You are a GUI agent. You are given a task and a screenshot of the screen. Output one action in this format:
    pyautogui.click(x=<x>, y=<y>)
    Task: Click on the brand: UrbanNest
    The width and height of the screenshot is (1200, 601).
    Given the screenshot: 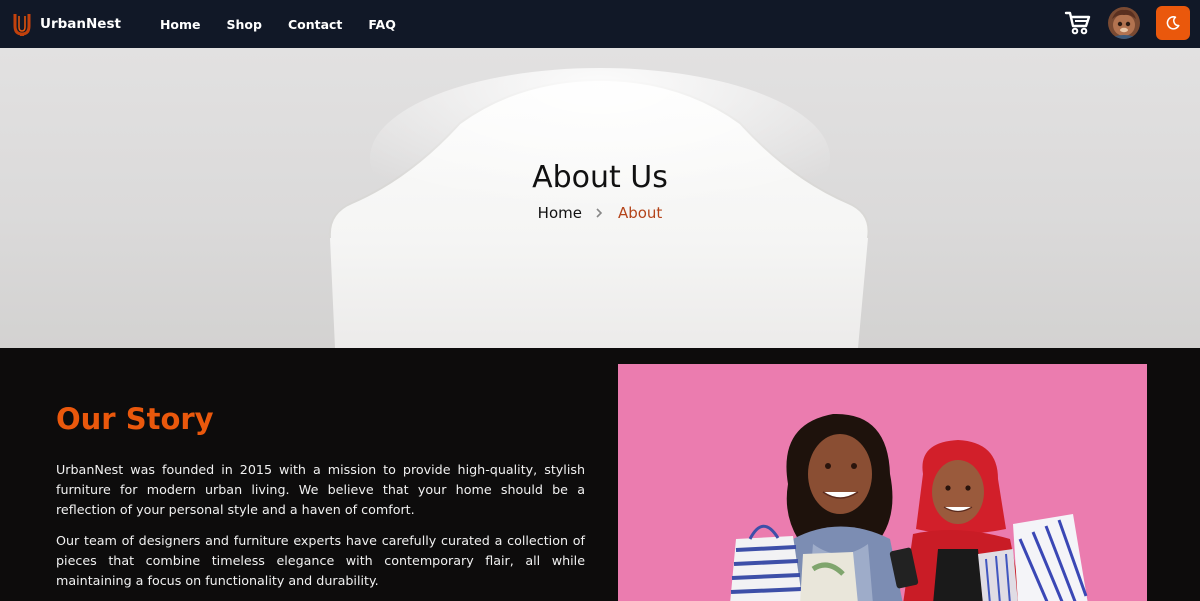 What is the action you would take?
    pyautogui.click(x=67, y=24)
    